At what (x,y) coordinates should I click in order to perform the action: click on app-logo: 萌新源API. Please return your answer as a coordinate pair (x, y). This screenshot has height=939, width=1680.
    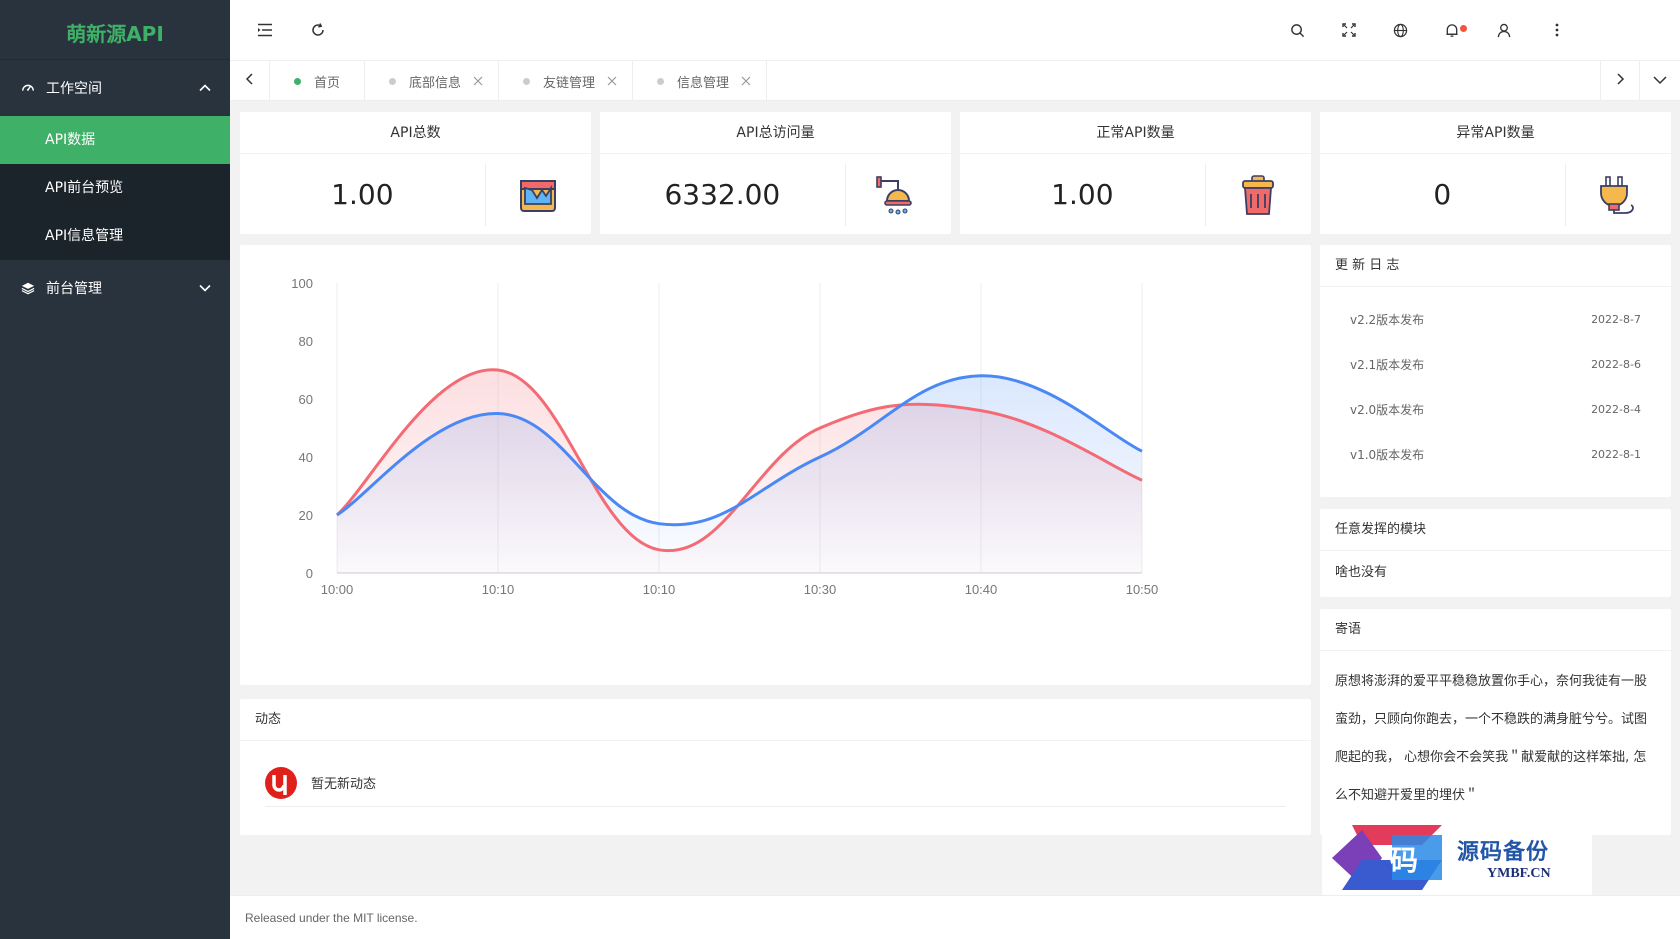
    Looking at the image, I should click on (115, 30).